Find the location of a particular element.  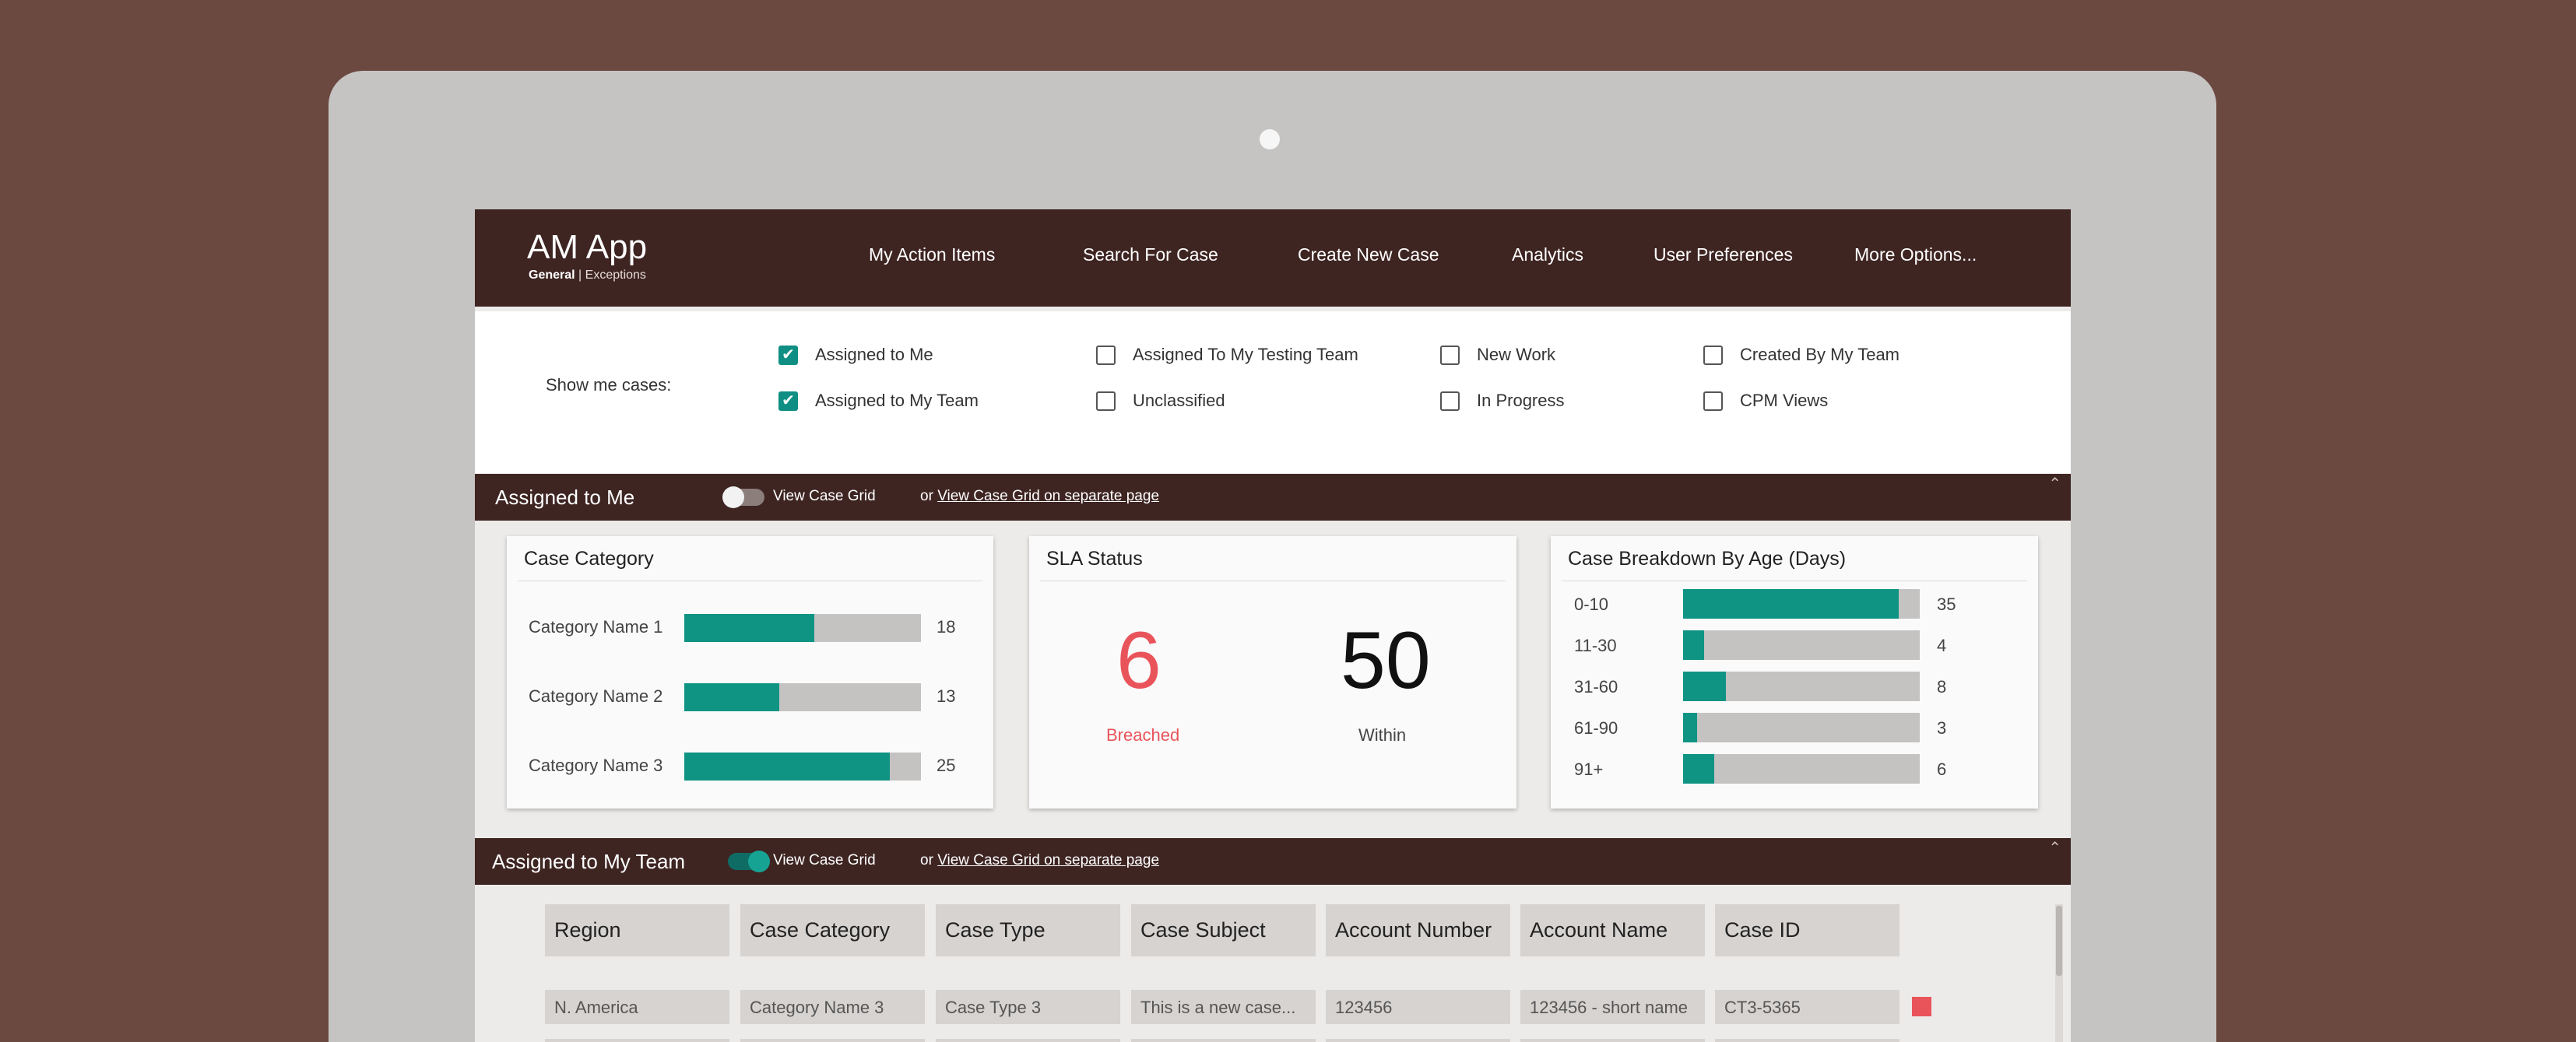

checkbox-new-work: New Work is located at coordinates (1497, 355).